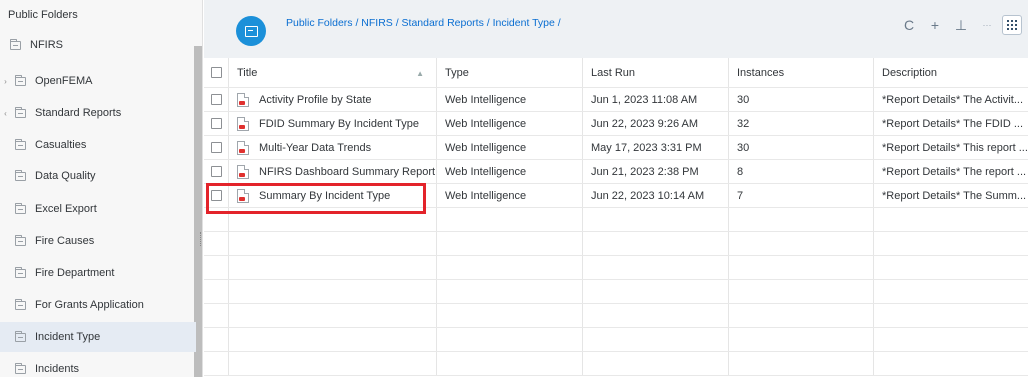  Describe the element at coordinates (1012, 25) in the screenshot. I see `view-toggle-button` at that location.